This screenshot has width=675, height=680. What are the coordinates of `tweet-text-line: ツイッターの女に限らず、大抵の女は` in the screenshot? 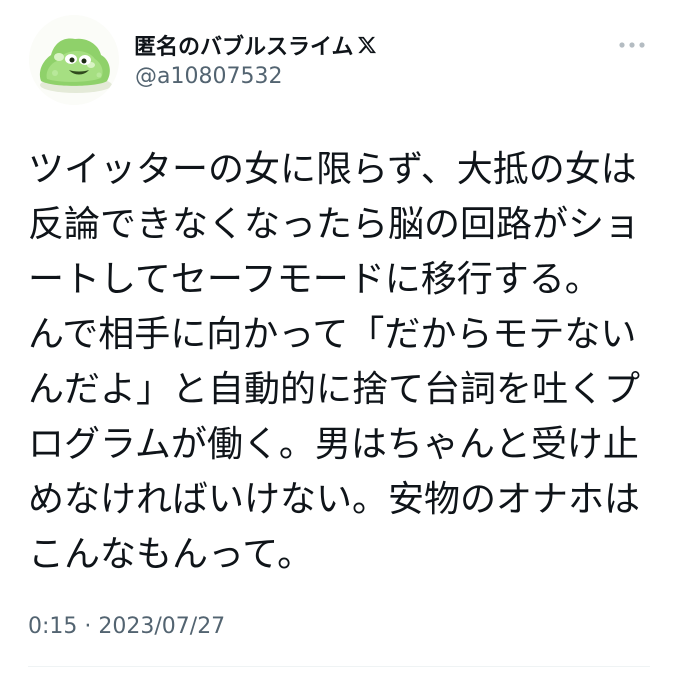 It's located at (332, 169).